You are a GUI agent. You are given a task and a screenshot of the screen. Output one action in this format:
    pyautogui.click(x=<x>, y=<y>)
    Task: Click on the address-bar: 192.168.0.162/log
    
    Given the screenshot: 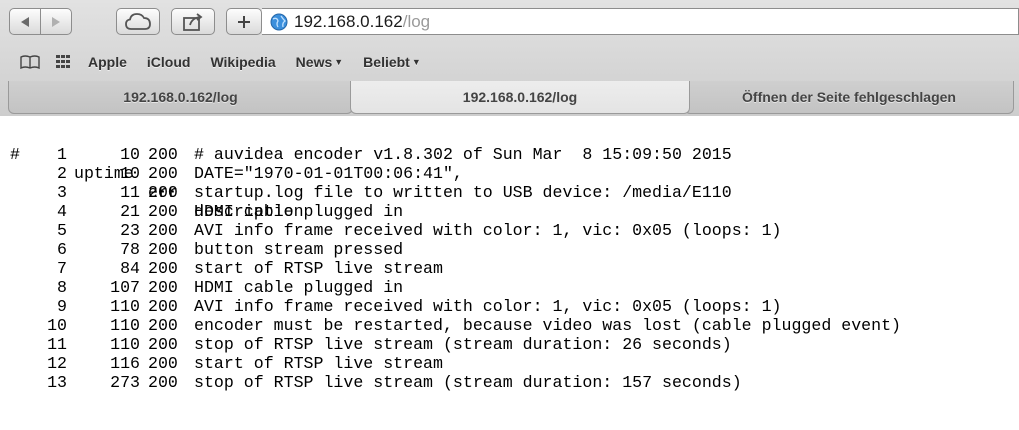 What is the action you would take?
    pyautogui.click(x=640, y=21)
    